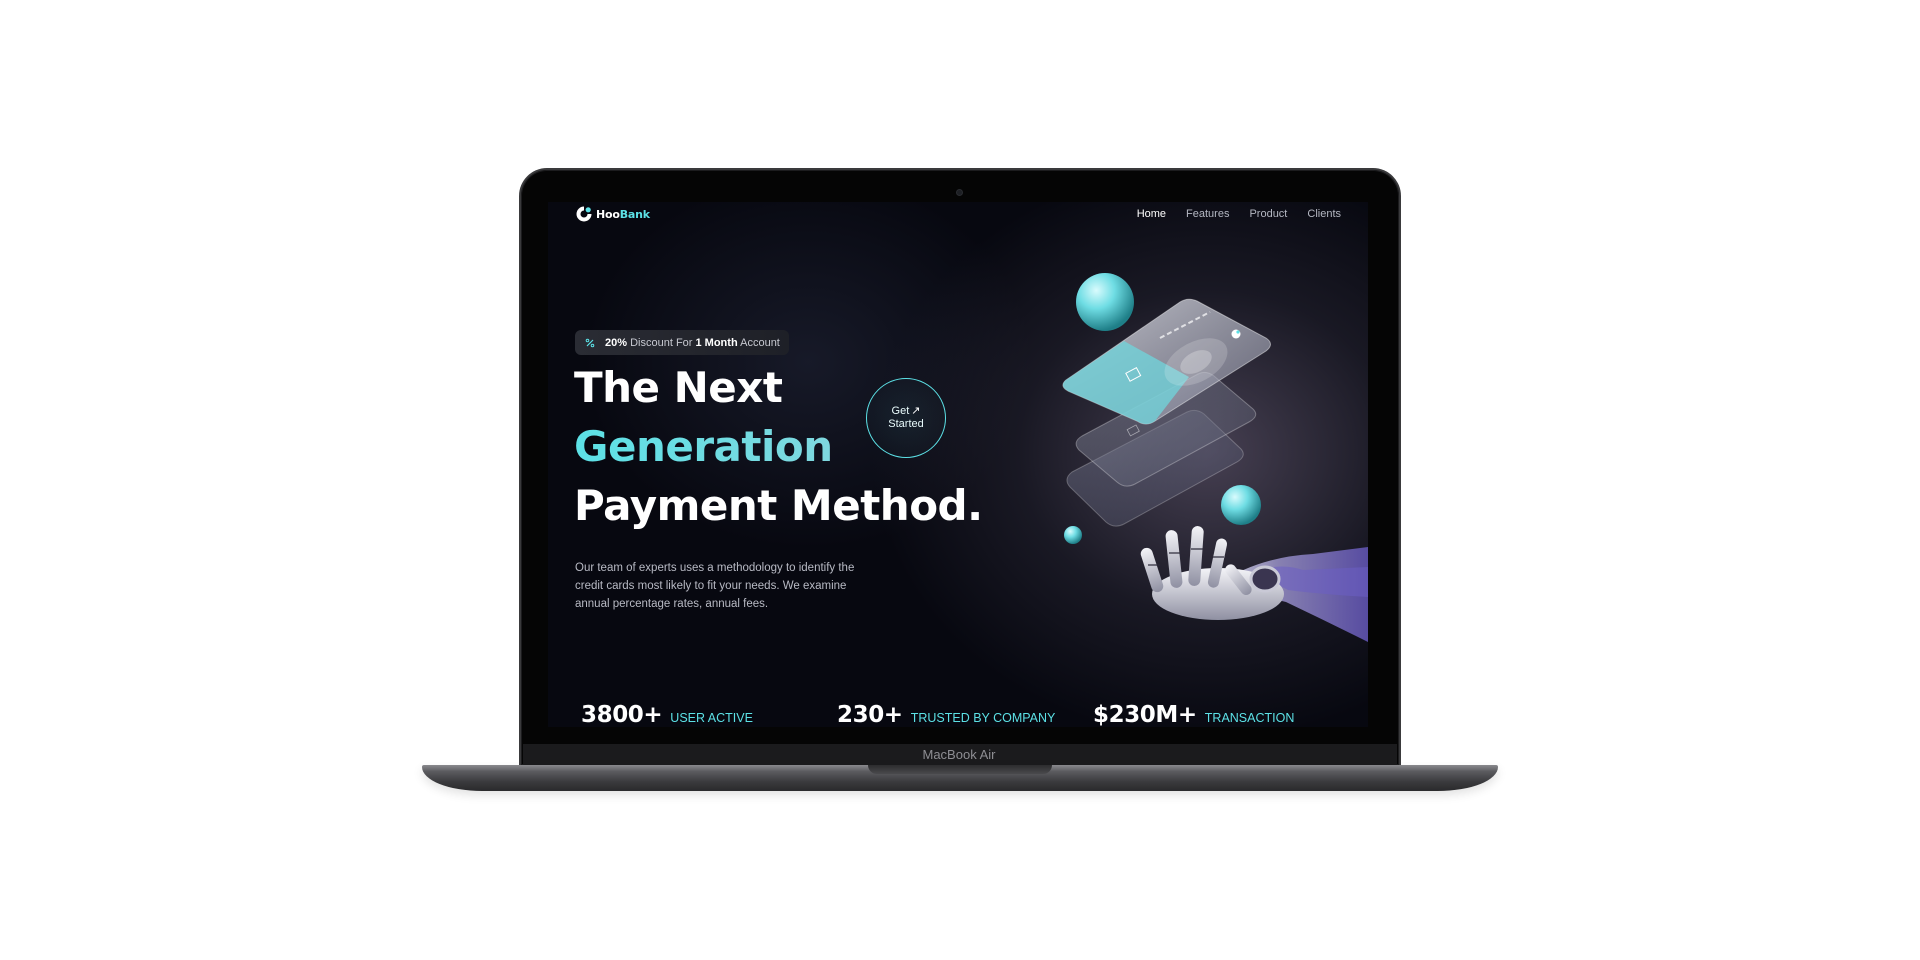 Image resolution: width=1920 pixels, height=960 pixels. I want to click on arrow-up-right-icon: ↗, so click(916, 411).